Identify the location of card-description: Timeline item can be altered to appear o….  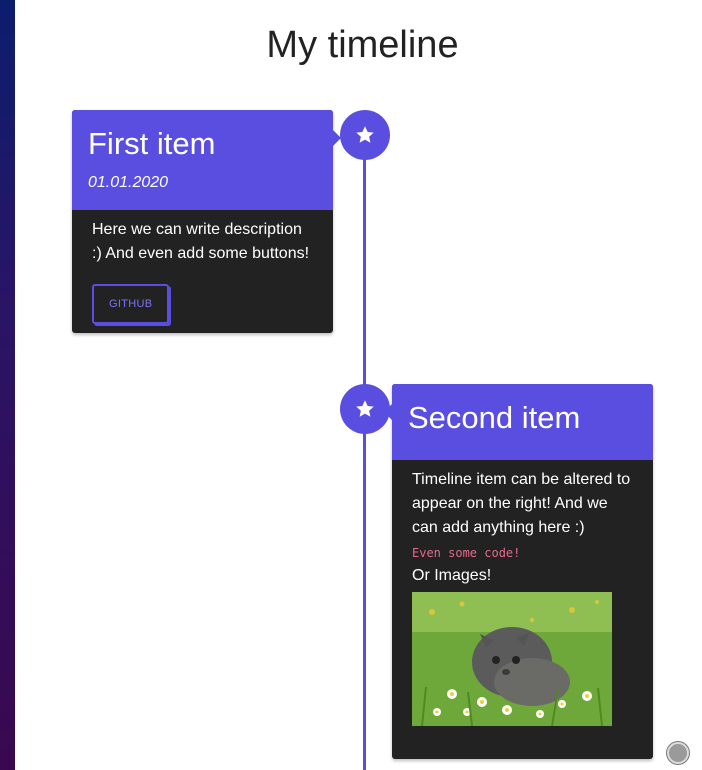
(521, 503).